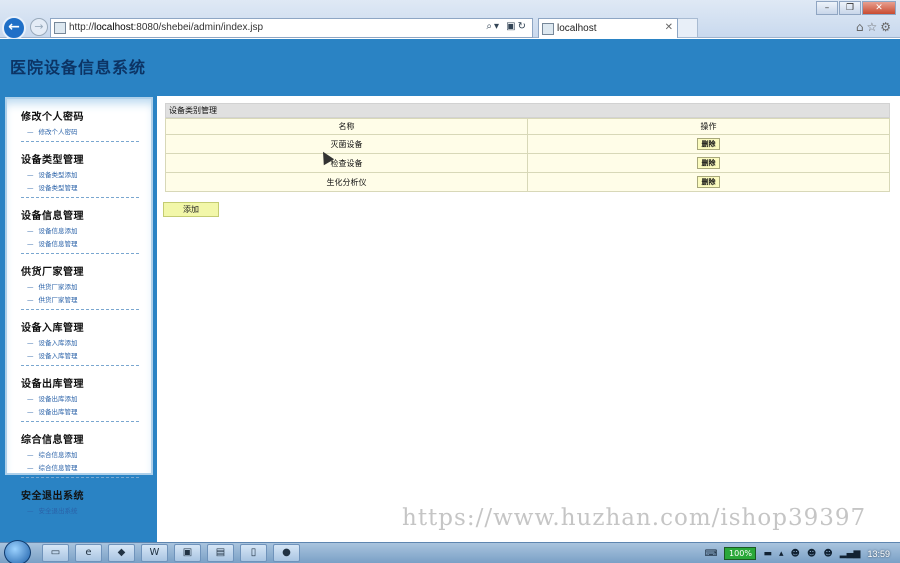  Describe the element at coordinates (55, 553) in the screenshot. I see `folder-icon: ▭` at that location.